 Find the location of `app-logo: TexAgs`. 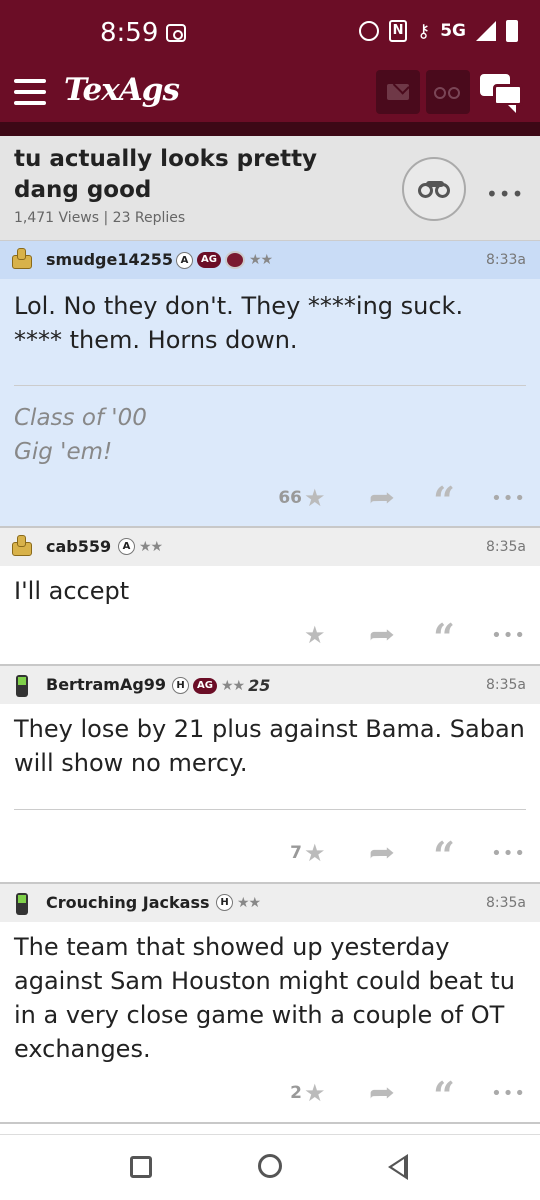

app-logo: TexAgs is located at coordinates (122, 90).